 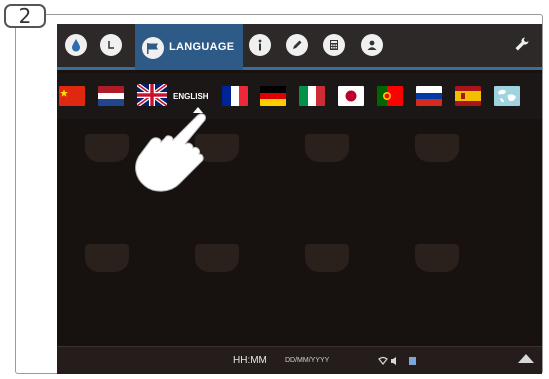 I want to click on expand-up-arrow-icon, so click(x=526, y=358).